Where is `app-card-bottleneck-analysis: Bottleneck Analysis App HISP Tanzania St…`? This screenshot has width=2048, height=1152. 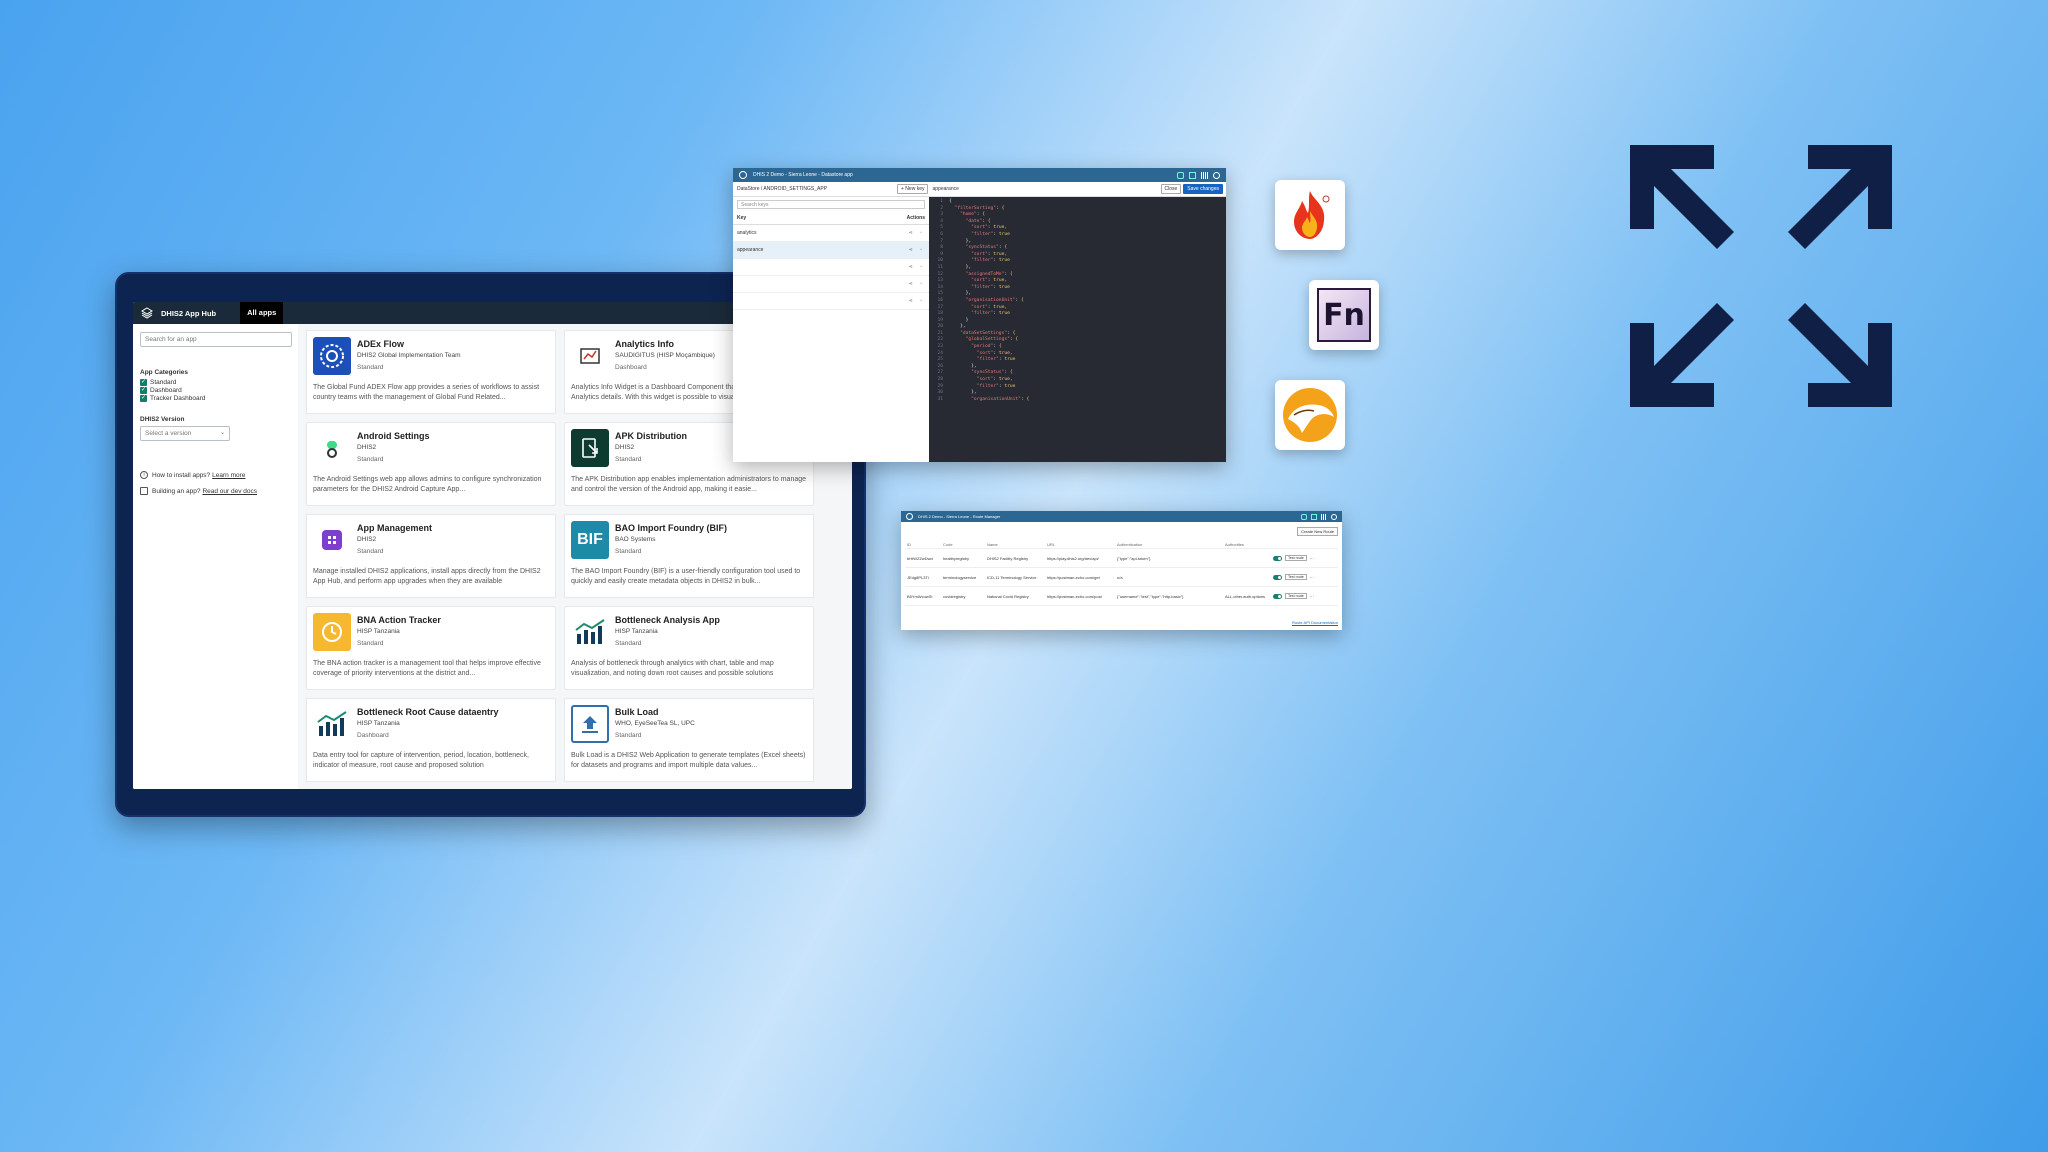 app-card-bottleneck-analysis: Bottleneck Analysis App HISP Tanzania St… is located at coordinates (689, 648).